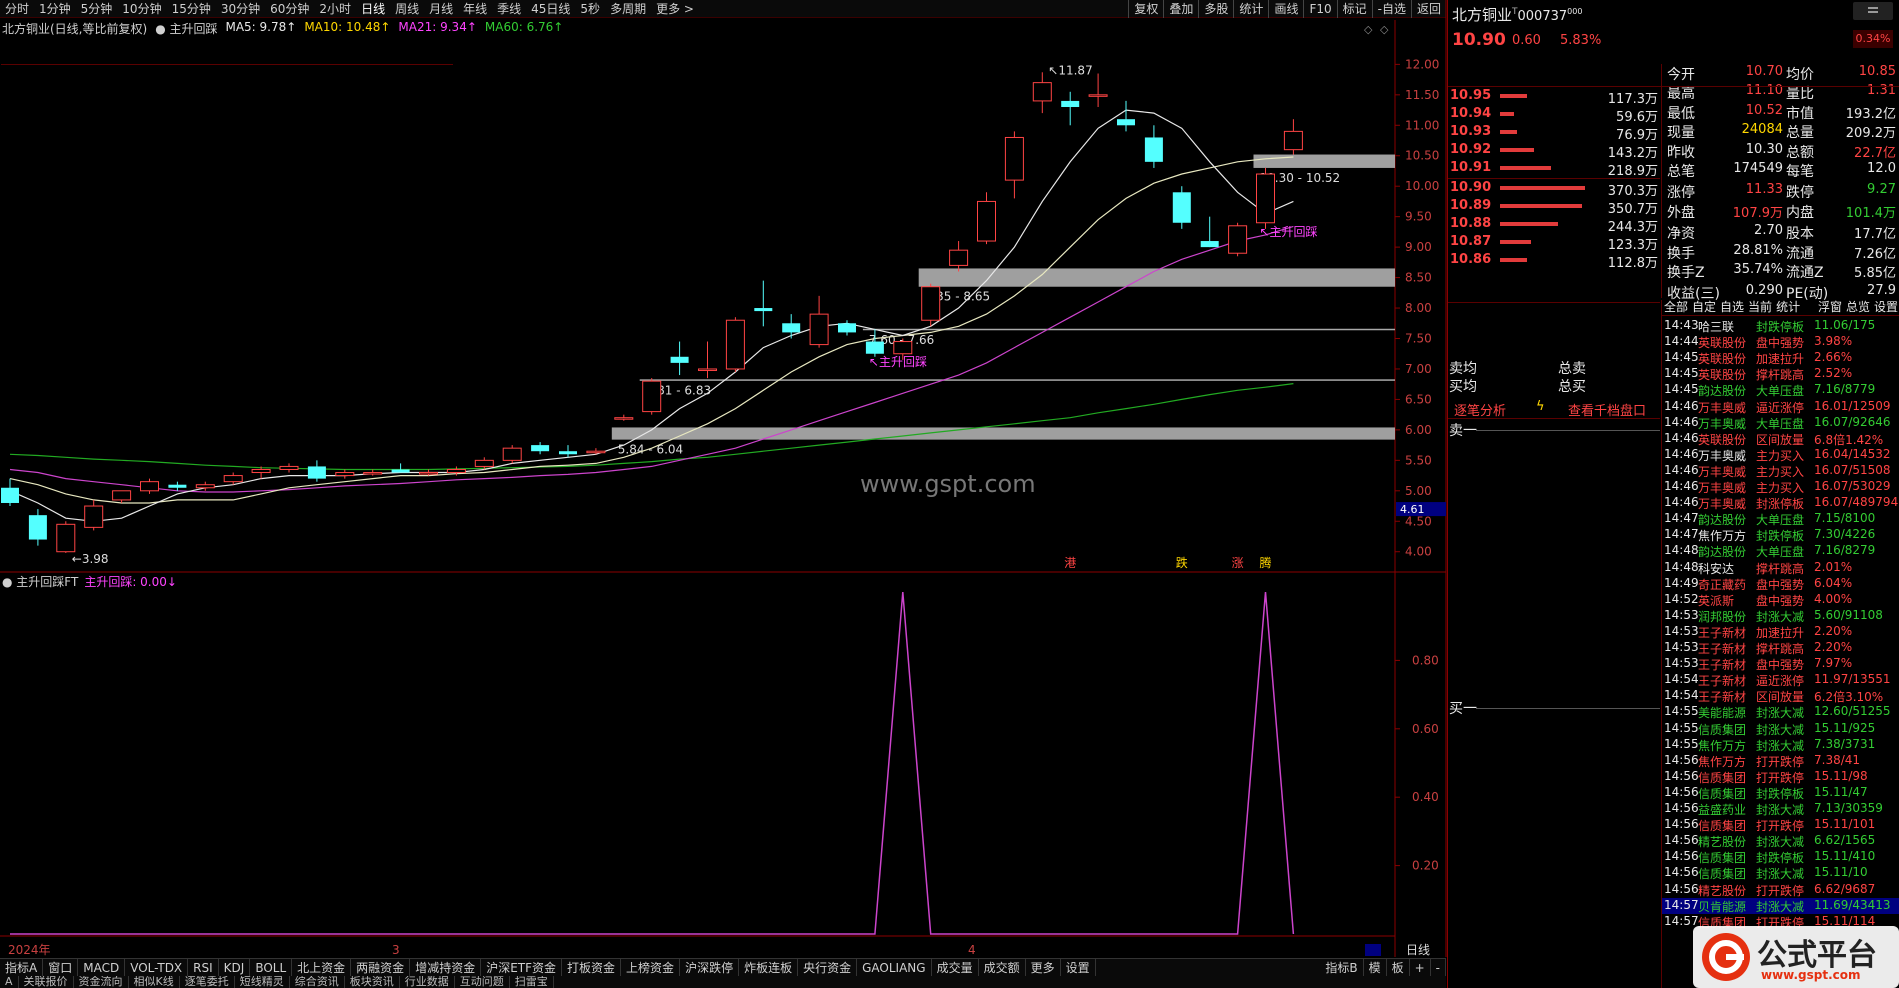 This screenshot has width=1899, height=988. Describe the element at coordinates (1070, 563) in the screenshot. I see `event-marker-0: 港` at that location.